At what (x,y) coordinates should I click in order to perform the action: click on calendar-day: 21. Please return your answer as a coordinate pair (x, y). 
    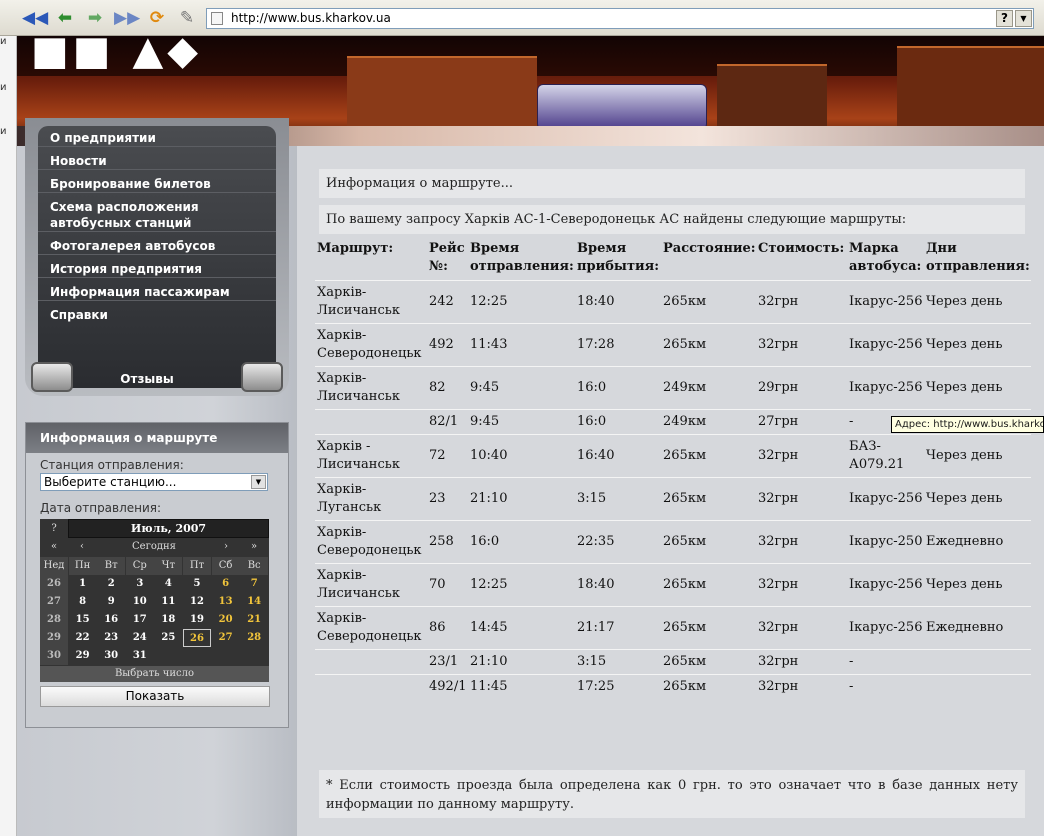
    Looking at the image, I should click on (254, 620).